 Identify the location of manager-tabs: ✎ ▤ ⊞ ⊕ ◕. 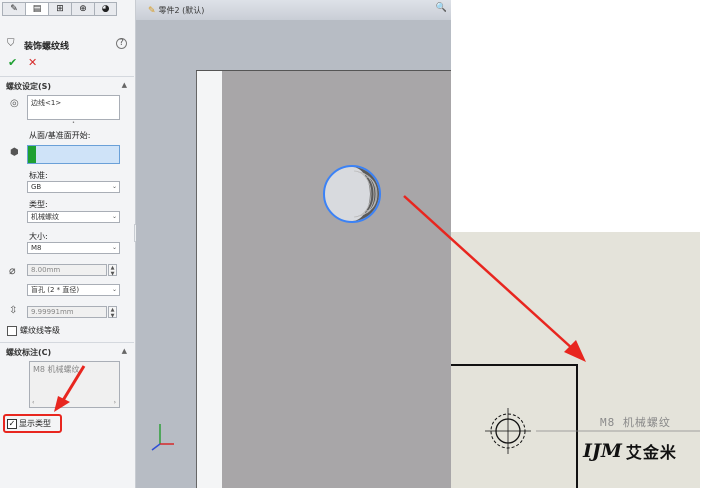
(65, 9).